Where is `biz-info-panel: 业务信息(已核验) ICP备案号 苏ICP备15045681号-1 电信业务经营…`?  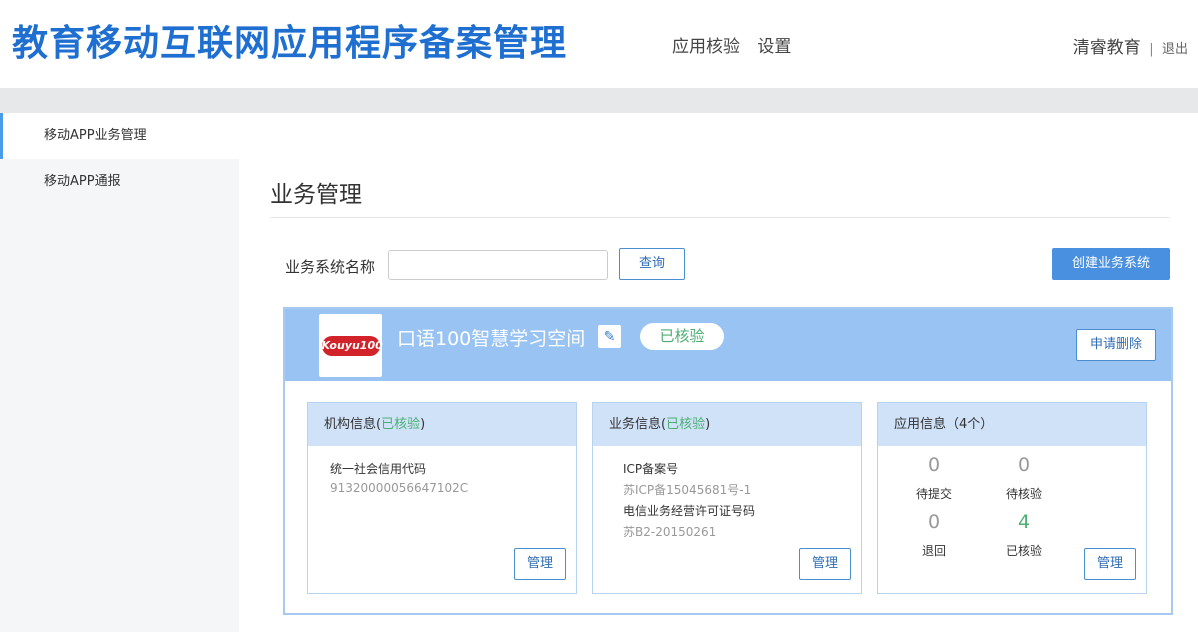 biz-info-panel: 业务信息(已核验) ICP备案号 苏ICP备15045681号-1 电信业务经营… is located at coordinates (727, 498).